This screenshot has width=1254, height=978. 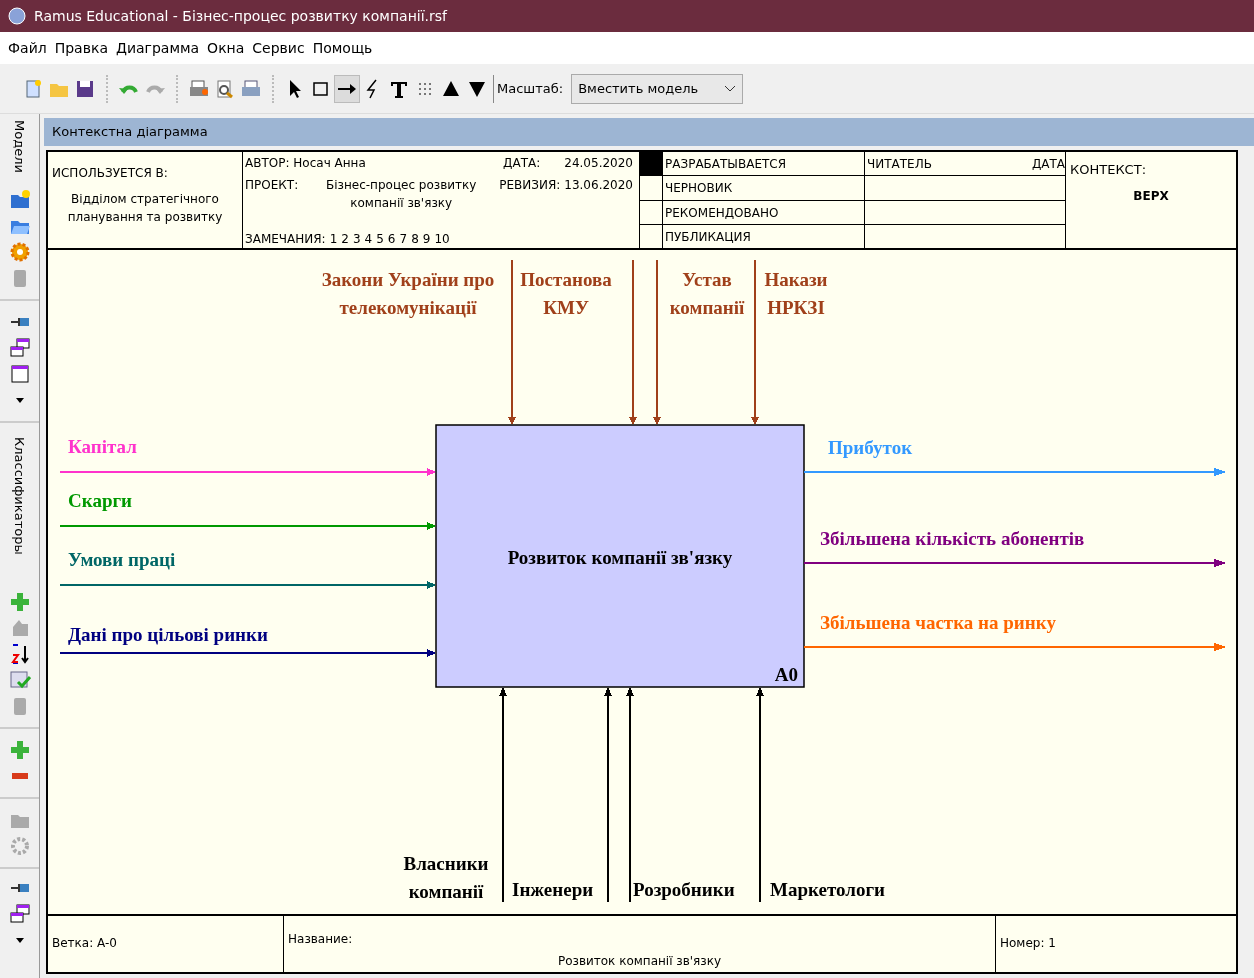 I want to click on arrow-label: Збільшена частка на ринку, so click(x=938, y=622).